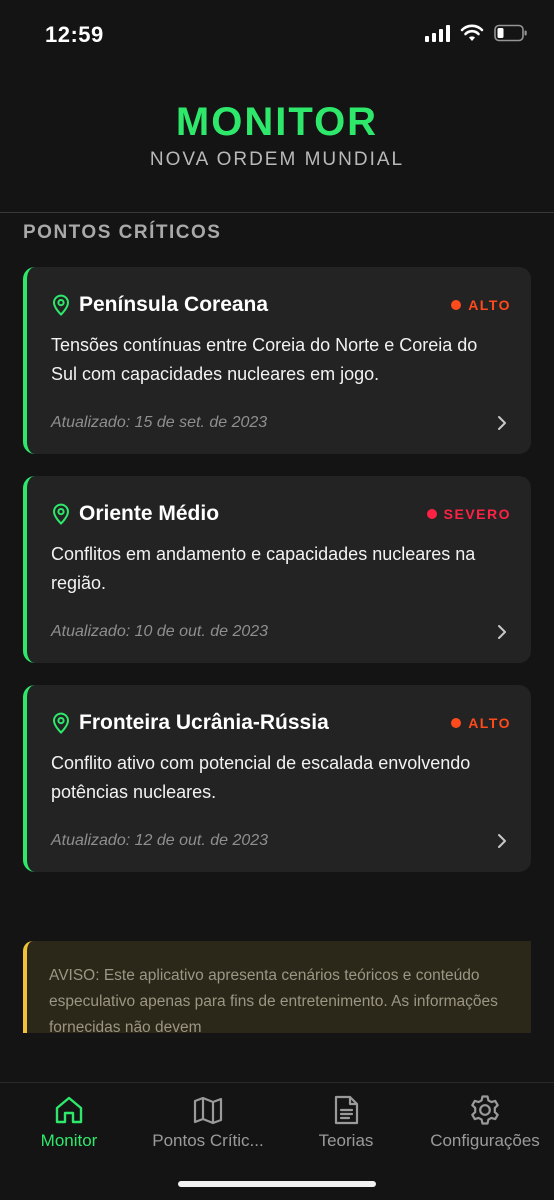 This screenshot has height=1200, width=554. Describe the element at coordinates (122, 232) in the screenshot. I see `section-title: PONTOS CRÍTICOS` at that location.